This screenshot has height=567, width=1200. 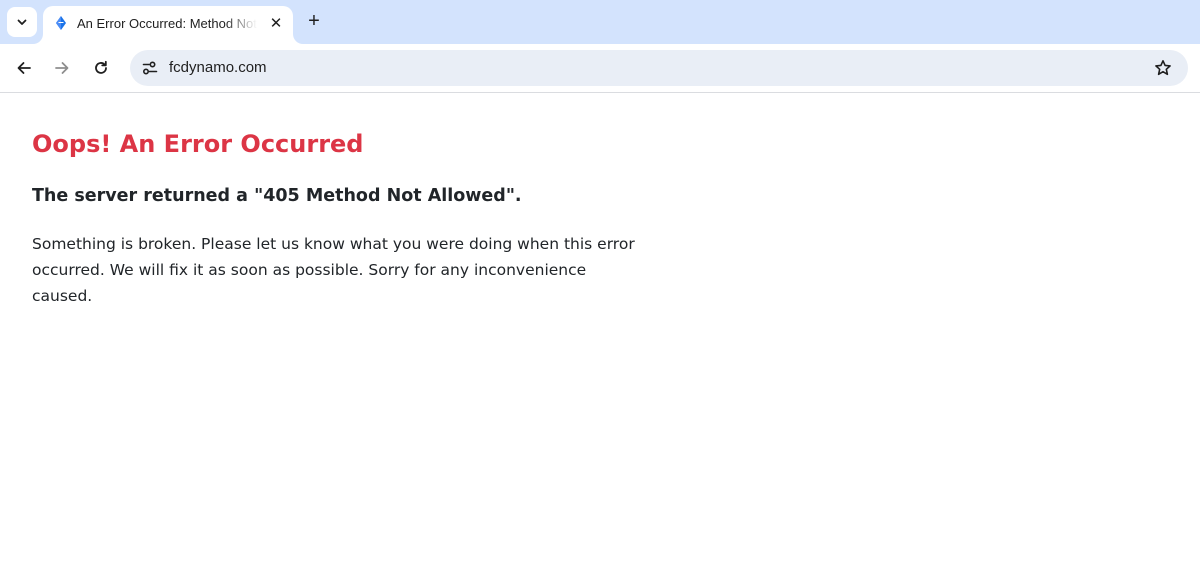 I want to click on address-bar: fcdynamo.com, so click(x=659, y=68).